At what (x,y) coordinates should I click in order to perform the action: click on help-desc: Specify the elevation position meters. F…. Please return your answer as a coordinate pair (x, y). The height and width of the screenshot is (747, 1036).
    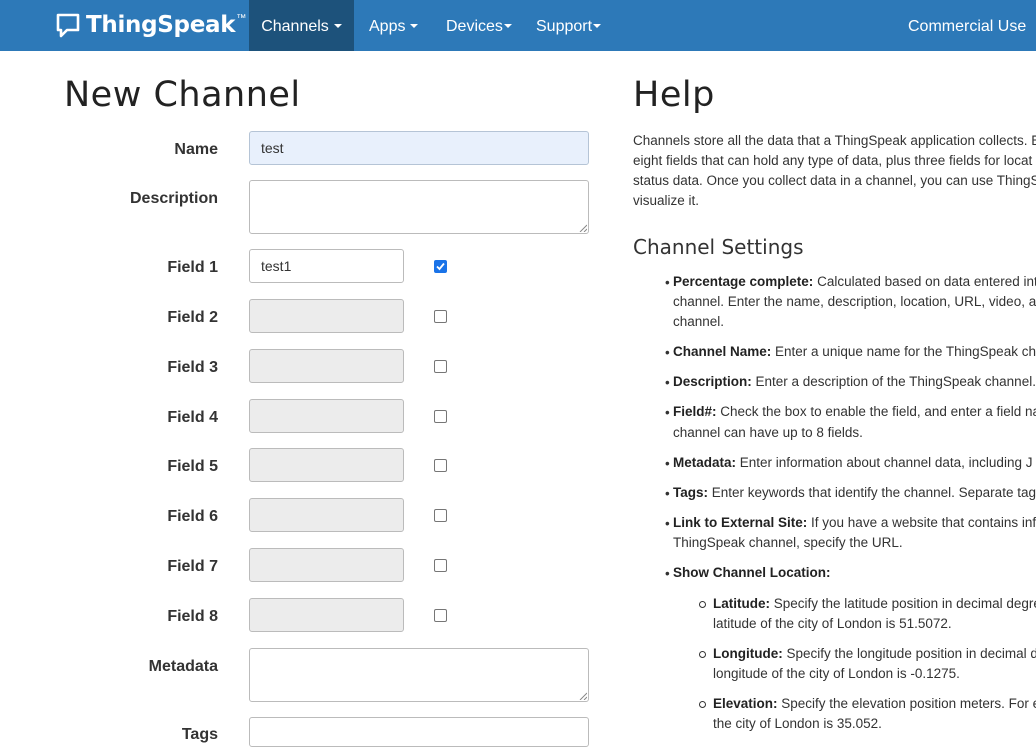
    Looking at the image, I should click on (906, 703).